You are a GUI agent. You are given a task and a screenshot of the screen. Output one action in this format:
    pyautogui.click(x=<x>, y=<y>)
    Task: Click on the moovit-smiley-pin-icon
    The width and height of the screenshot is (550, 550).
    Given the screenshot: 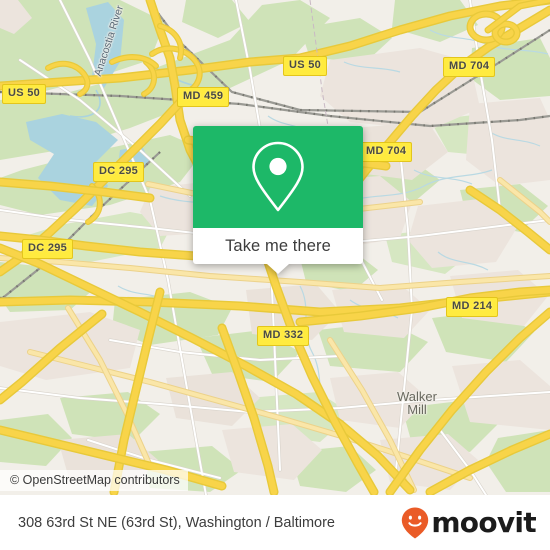 What is the action you would take?
    pyautogui.click(x=415, y=522)
    